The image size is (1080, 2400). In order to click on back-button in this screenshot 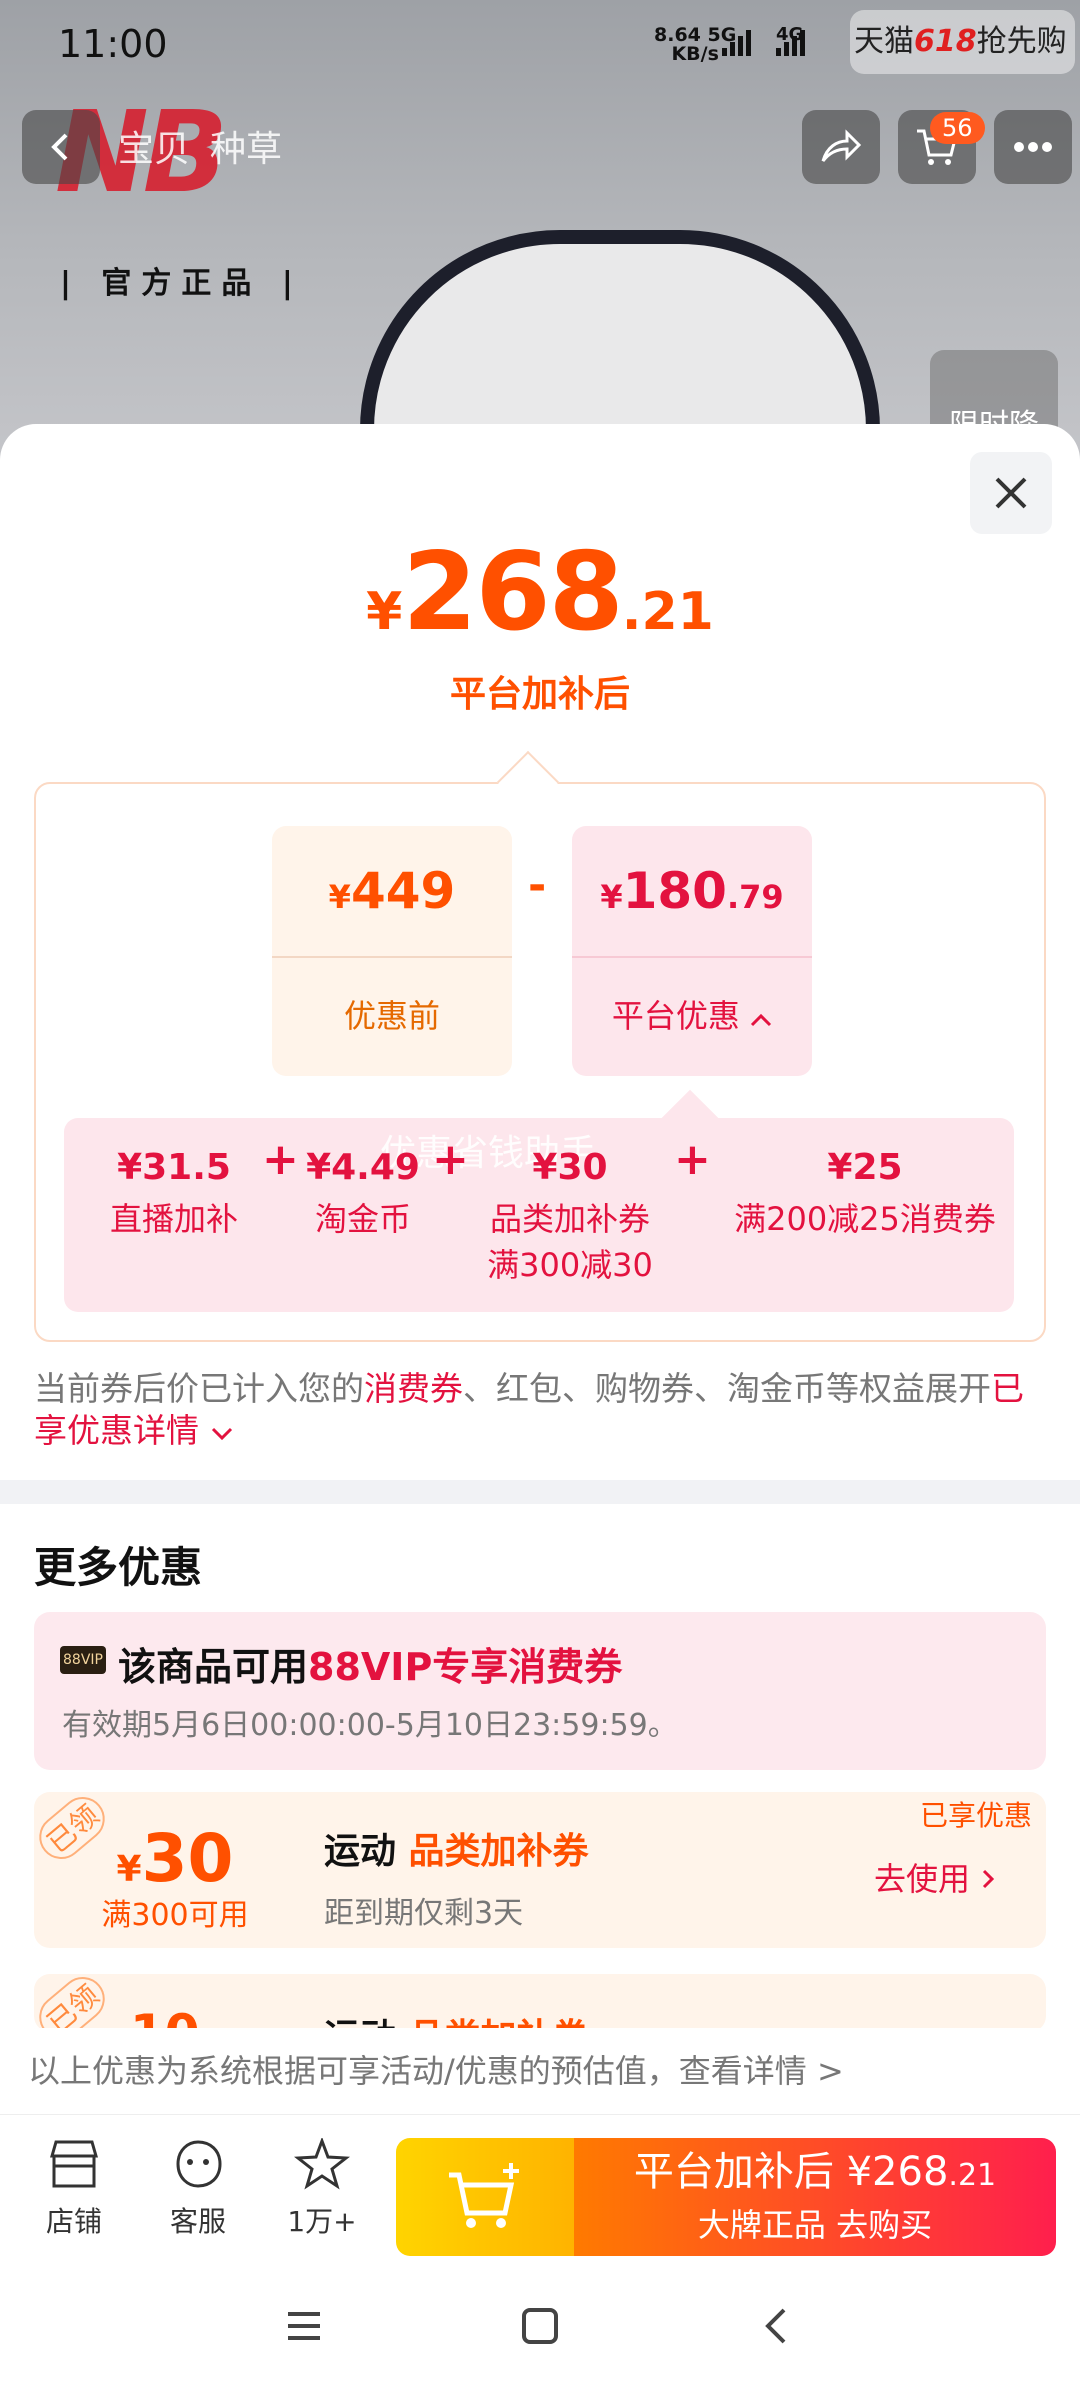, I will do `click(61, 147)`.